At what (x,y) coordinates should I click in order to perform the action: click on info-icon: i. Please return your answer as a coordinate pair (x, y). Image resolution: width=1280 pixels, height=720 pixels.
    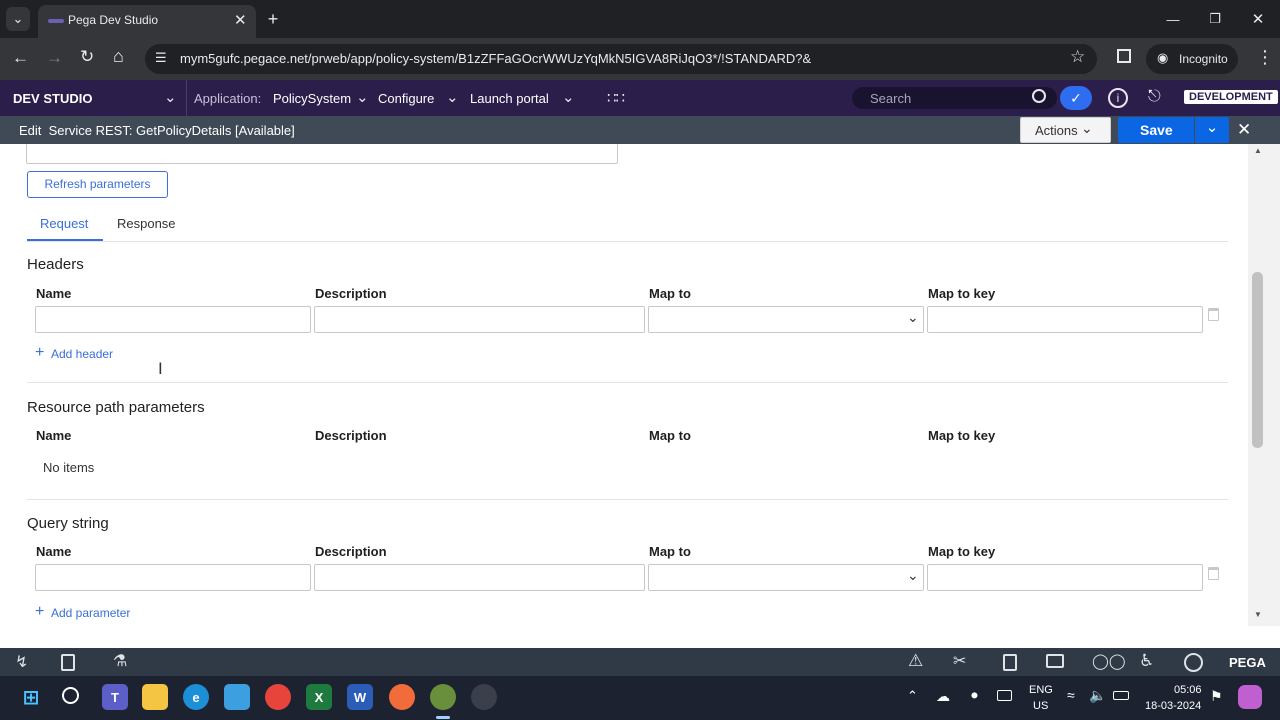
    Looking at the image, I should click on (1118, 98).